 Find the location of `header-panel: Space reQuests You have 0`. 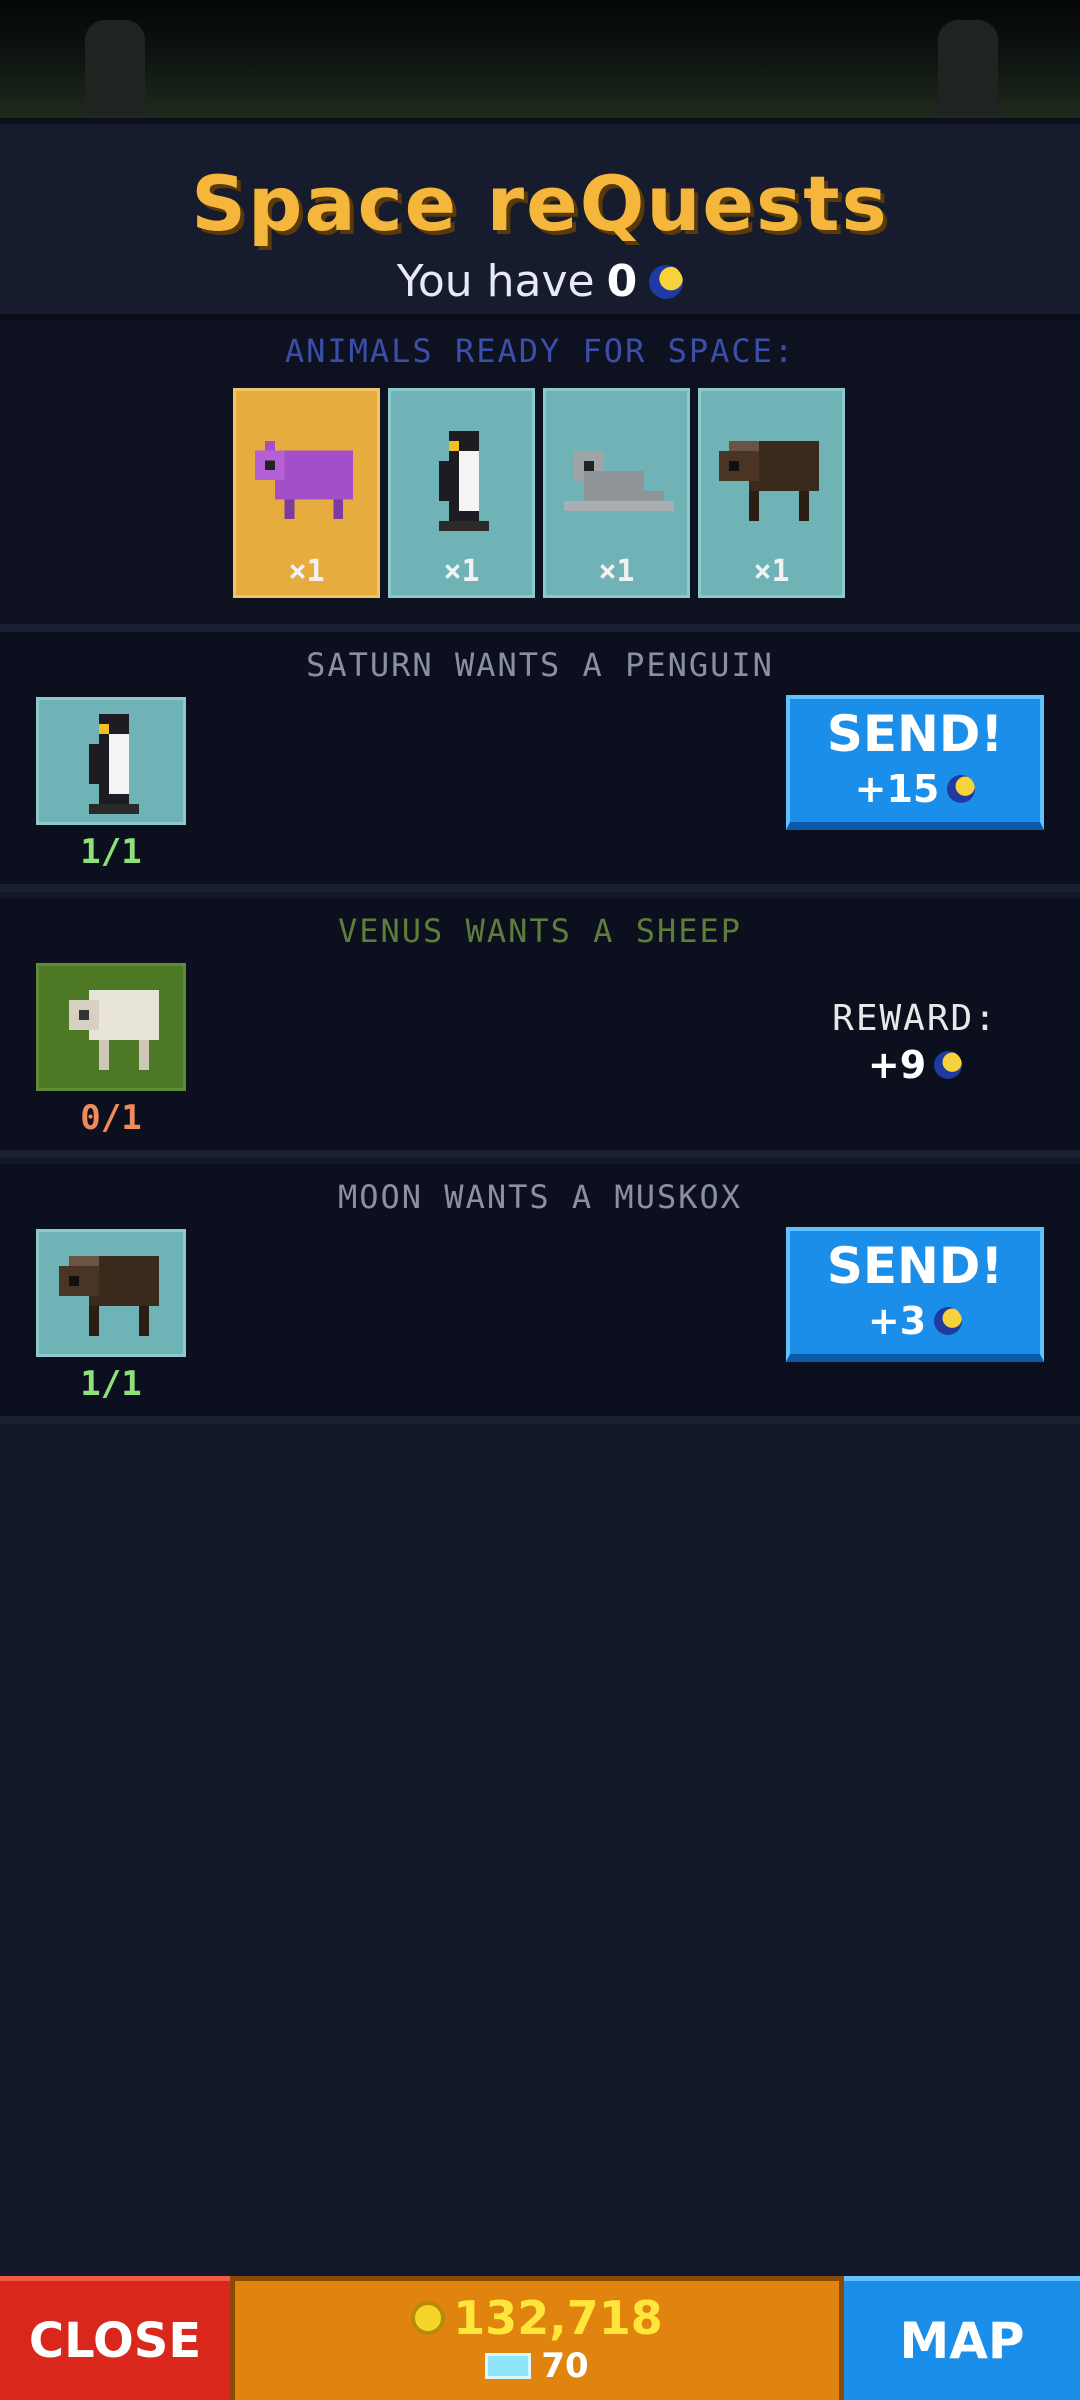

header-panel: Space reQuests You have 0 is located at coordinates (540, 219).